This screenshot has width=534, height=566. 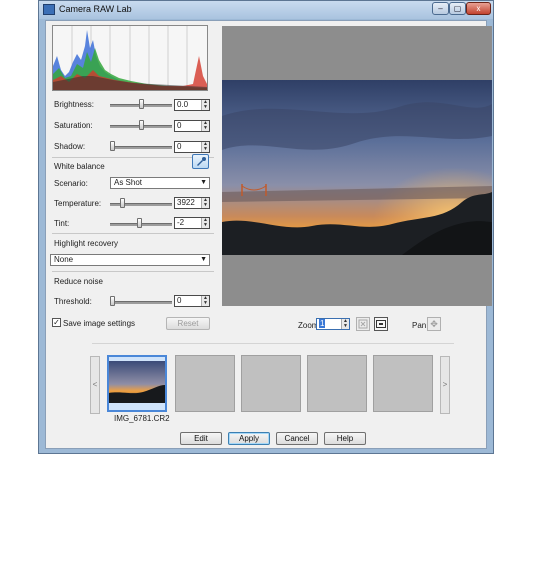 I want to click on apply-button: Apply, so click(x=249, y=438).